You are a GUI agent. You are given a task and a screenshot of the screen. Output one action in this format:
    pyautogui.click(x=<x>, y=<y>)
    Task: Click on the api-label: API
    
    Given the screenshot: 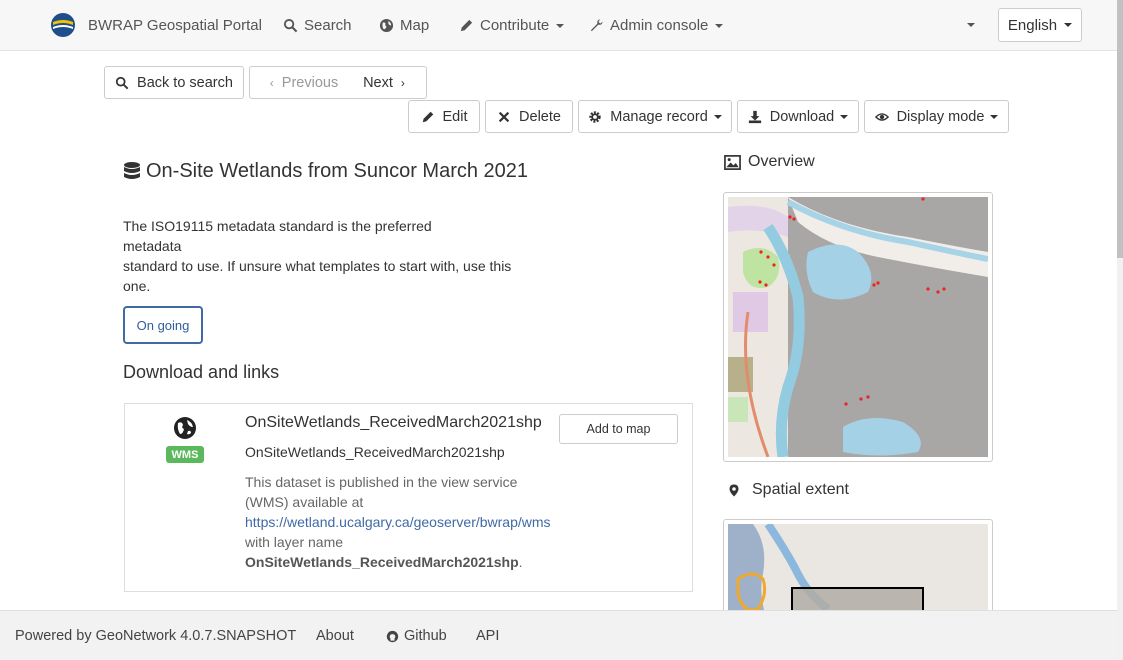 What is the action you would take?
    pyautogui.click(x=488, y=636)
    